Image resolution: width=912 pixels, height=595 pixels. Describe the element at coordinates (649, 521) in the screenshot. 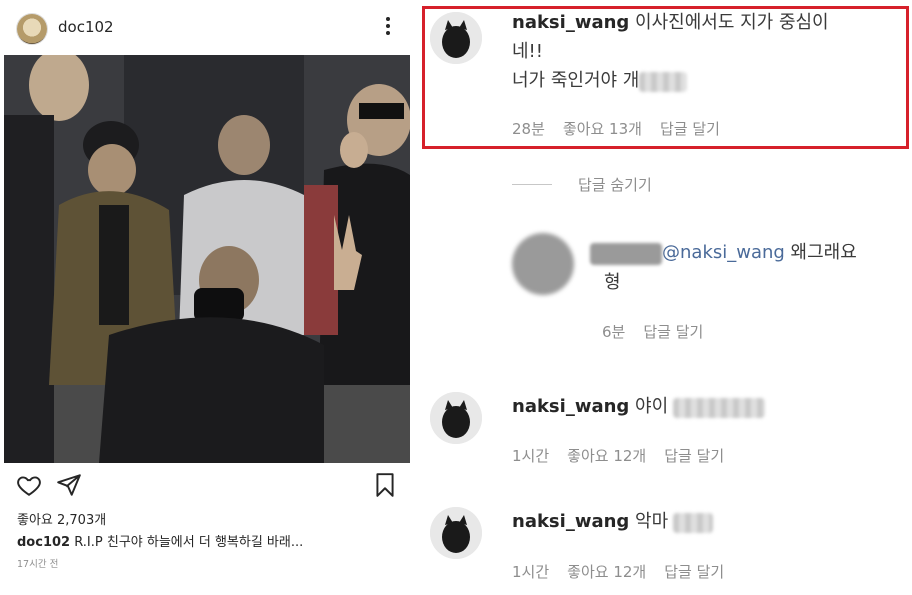

I see `comment-text: 악마` at that location.